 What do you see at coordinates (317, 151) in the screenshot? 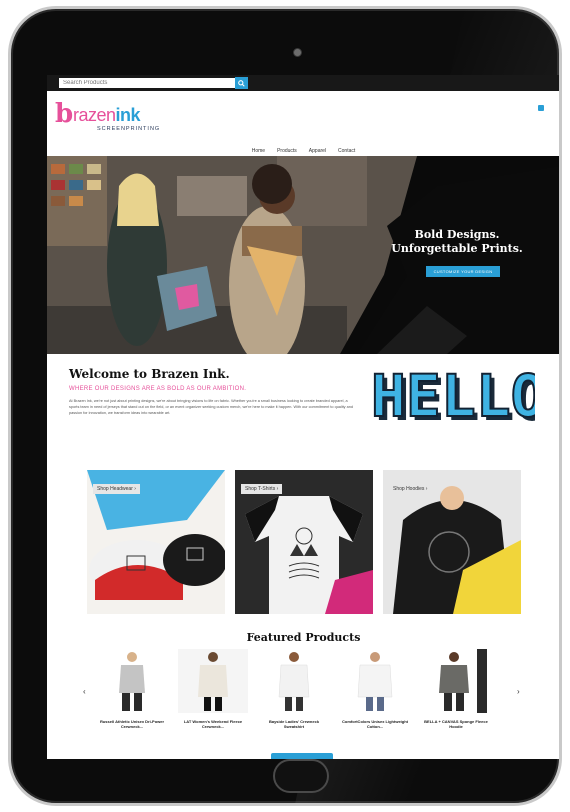
I see `nav-item-apparel: Apparel` at bounding box center [317, 151].